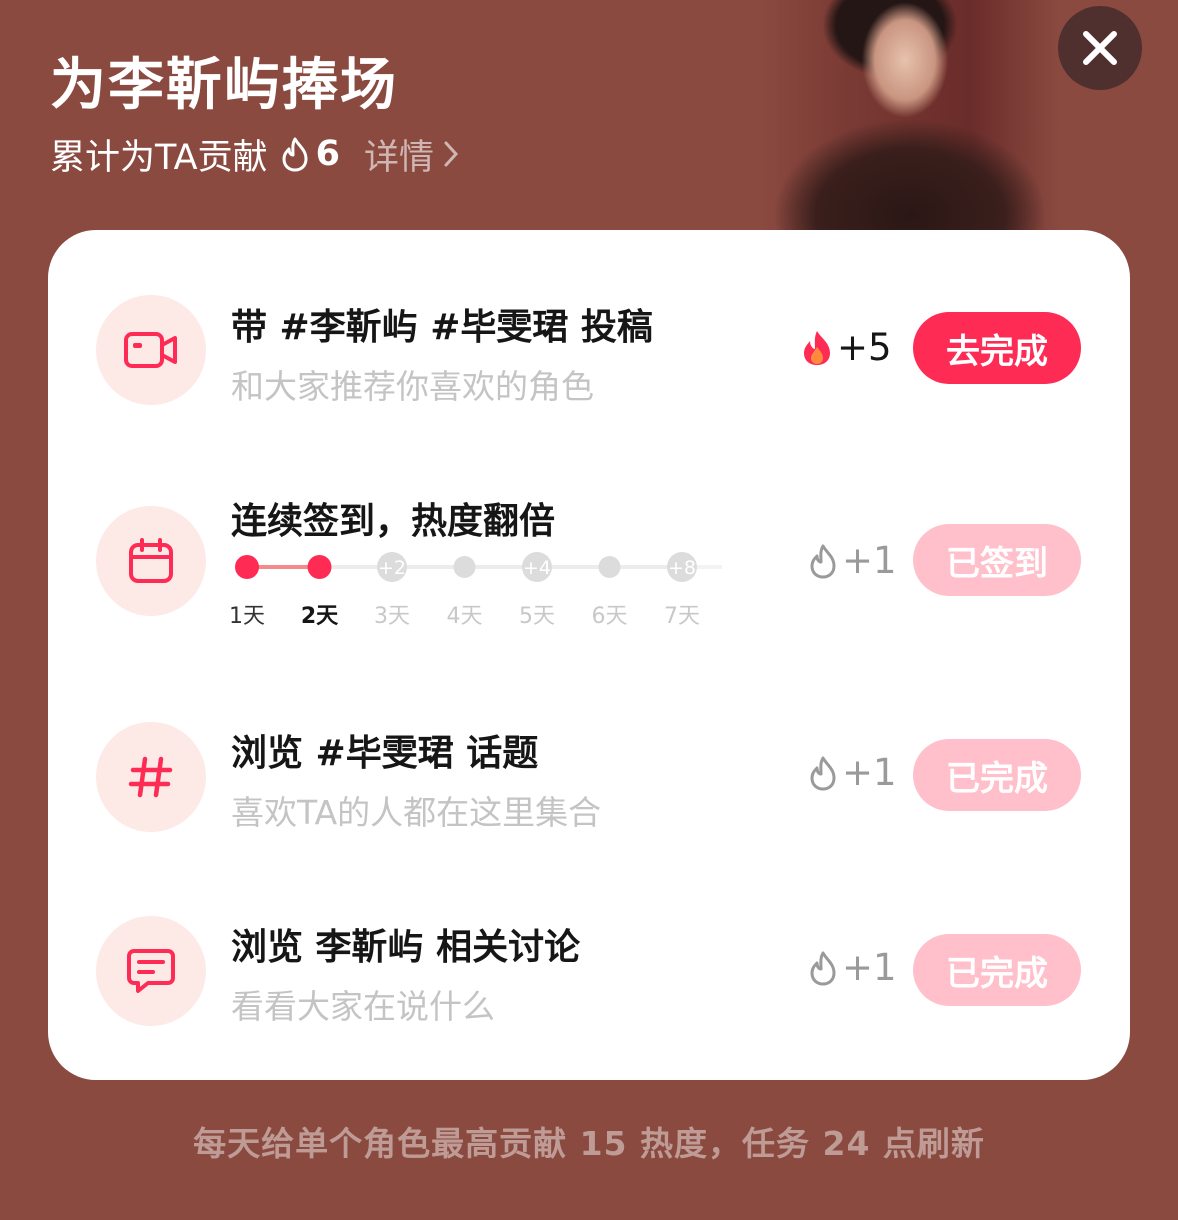 The width and height of the screenshot is (1178, 1220). What do you see at coordinates (399, 154) in the screenshot?
I see `detail-link: 详情` at bounding box center [399, 154].